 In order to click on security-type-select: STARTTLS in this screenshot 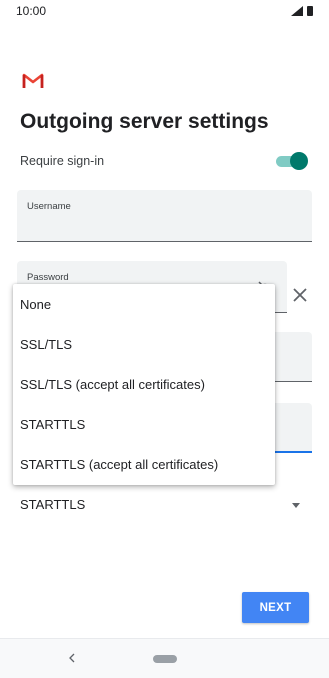, I will do `click(164, 505)`.